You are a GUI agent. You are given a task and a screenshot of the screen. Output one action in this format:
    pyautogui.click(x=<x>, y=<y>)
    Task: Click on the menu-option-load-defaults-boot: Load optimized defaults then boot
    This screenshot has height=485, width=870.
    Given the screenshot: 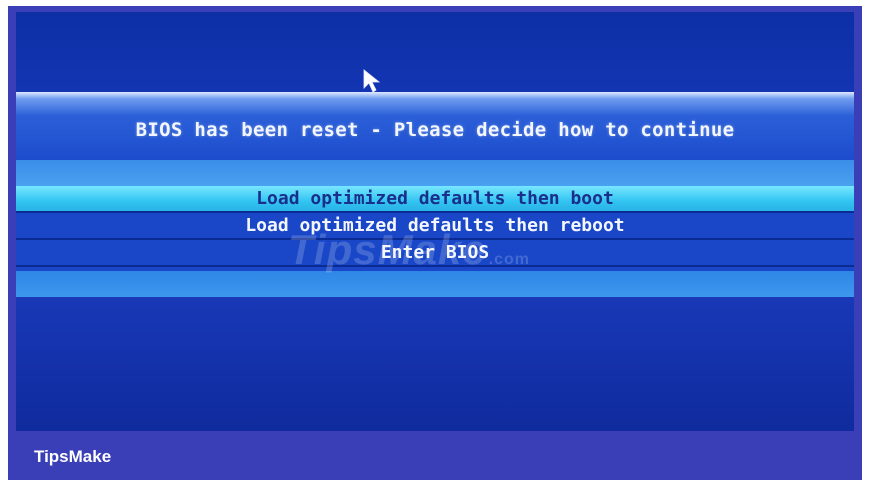 What is the action you would take?
    pyautogui.click(x=435, y=198)
    